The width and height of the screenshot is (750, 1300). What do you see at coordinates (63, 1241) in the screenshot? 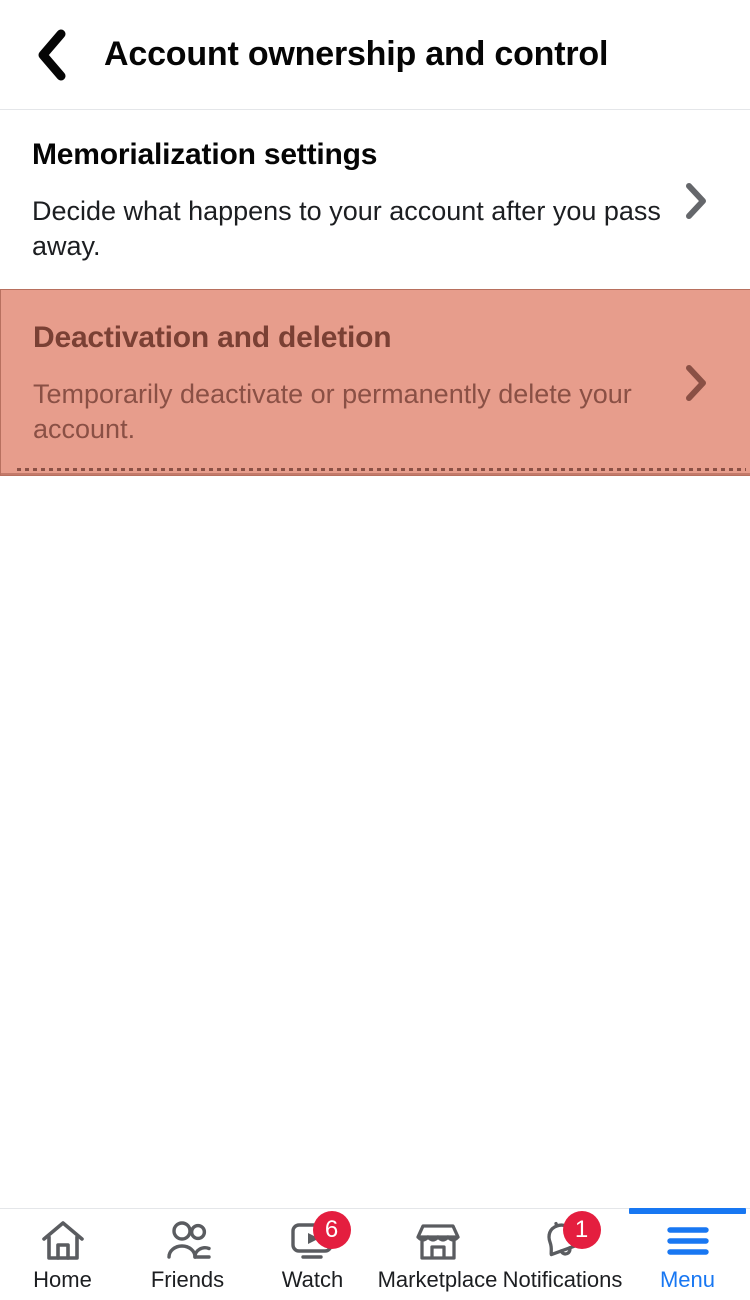
I see `home-icon` at bounding box center [63, 1241].